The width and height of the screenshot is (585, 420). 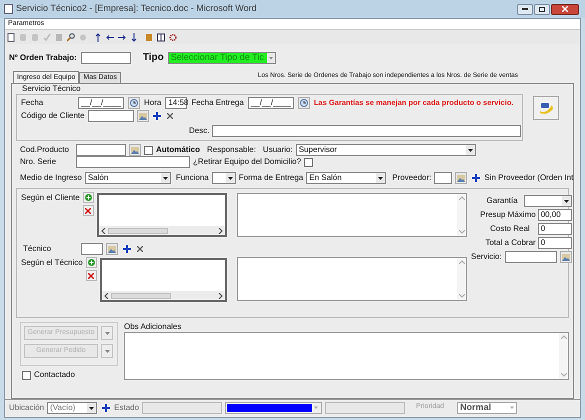 What do you see at coordinates (443, 178) in the screenshot?
I see `supplier-field` at bounding box center [443, 178].